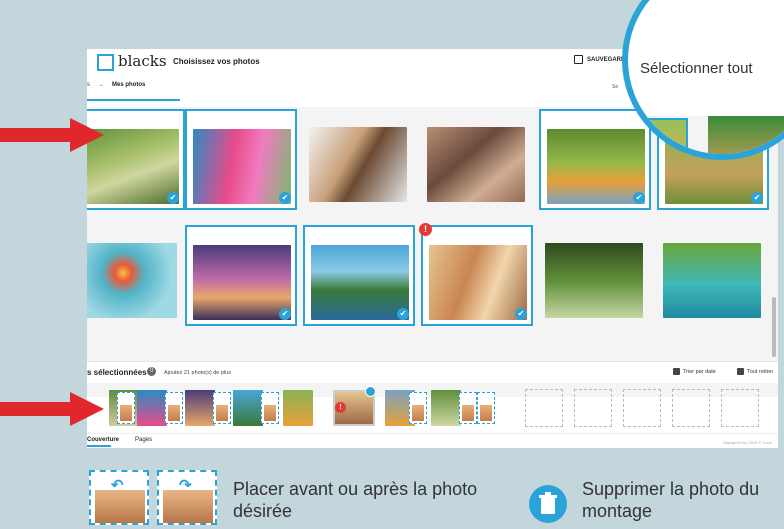 The height and width of the screenshot is (529, 784). Describe the element at coordinates (658, 136) in the screenshot. I see `magnifier-photo-selected` at that location.